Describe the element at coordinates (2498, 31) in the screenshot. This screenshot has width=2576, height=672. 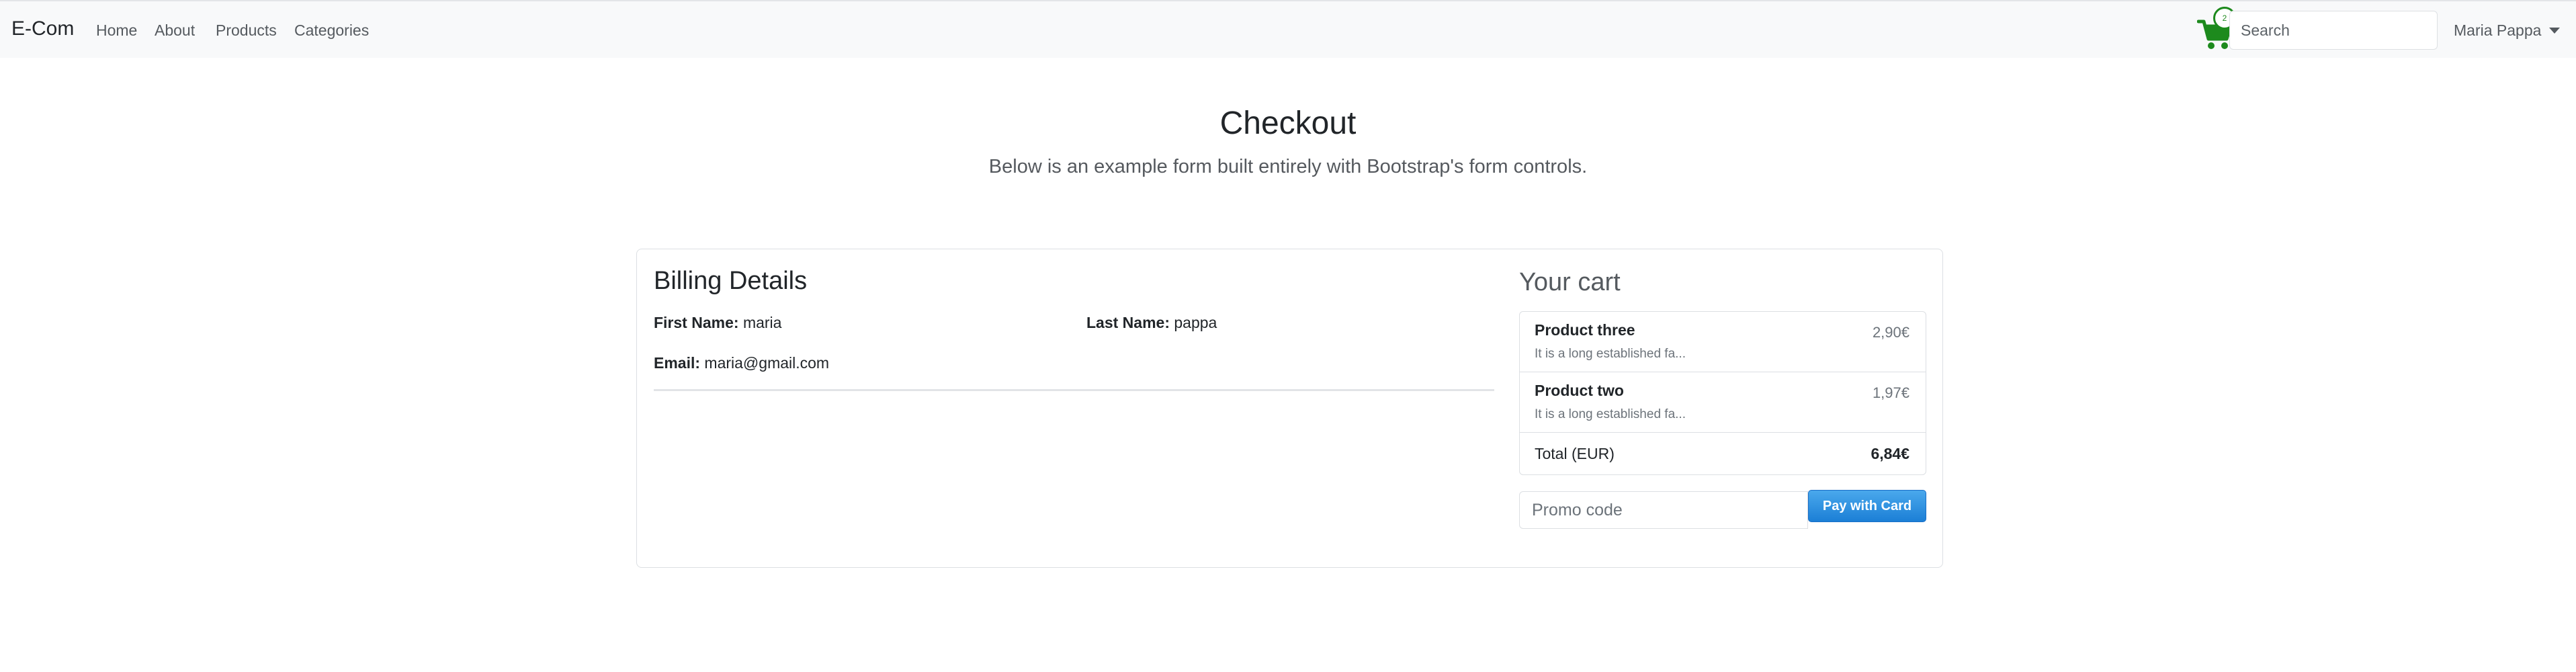
I see `user-name: Maria Pappa` at that location.